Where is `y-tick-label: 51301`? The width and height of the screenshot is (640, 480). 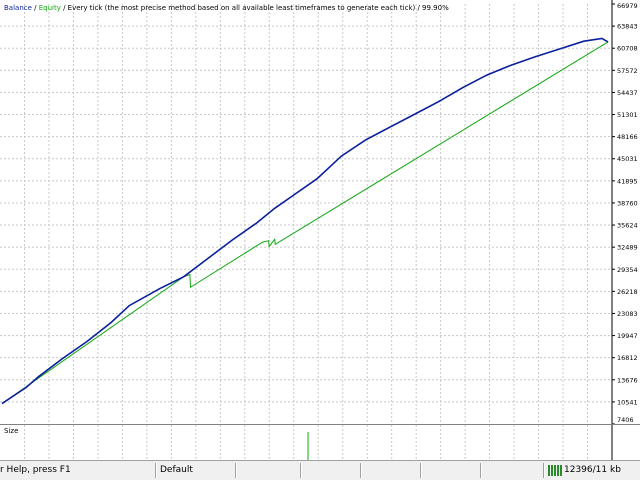 y-tick-label: 51301 is located at coordinates (627, 115).